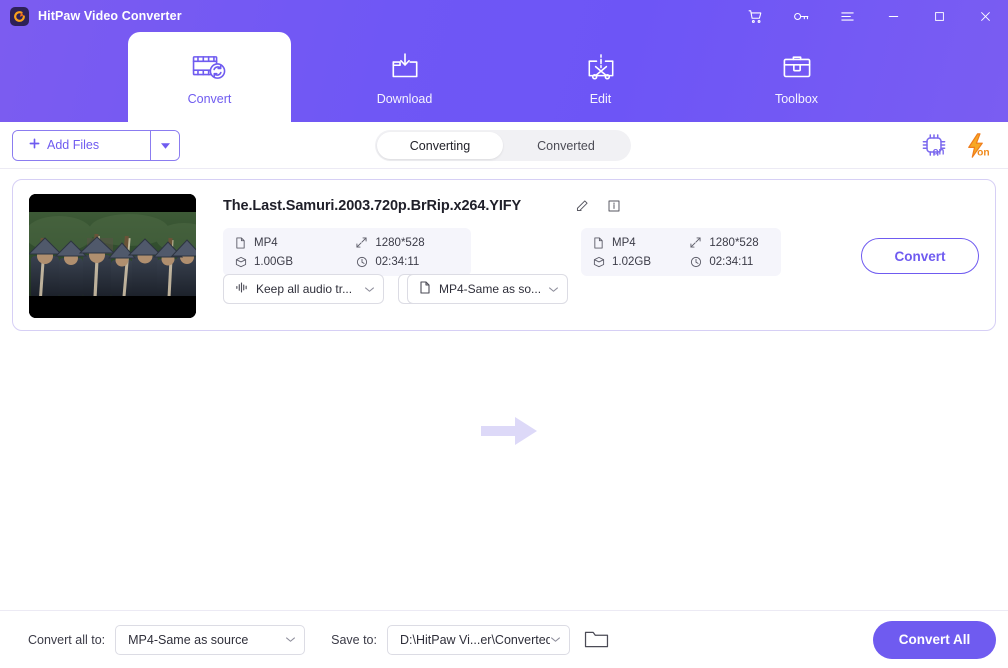 Image resolution: width=1008 pixels, height=668 pixels. What do you see at coordinates (209, 99) in the screenshot?
I see `tab-convert-label: Convert` at bounding box center [209, 99].